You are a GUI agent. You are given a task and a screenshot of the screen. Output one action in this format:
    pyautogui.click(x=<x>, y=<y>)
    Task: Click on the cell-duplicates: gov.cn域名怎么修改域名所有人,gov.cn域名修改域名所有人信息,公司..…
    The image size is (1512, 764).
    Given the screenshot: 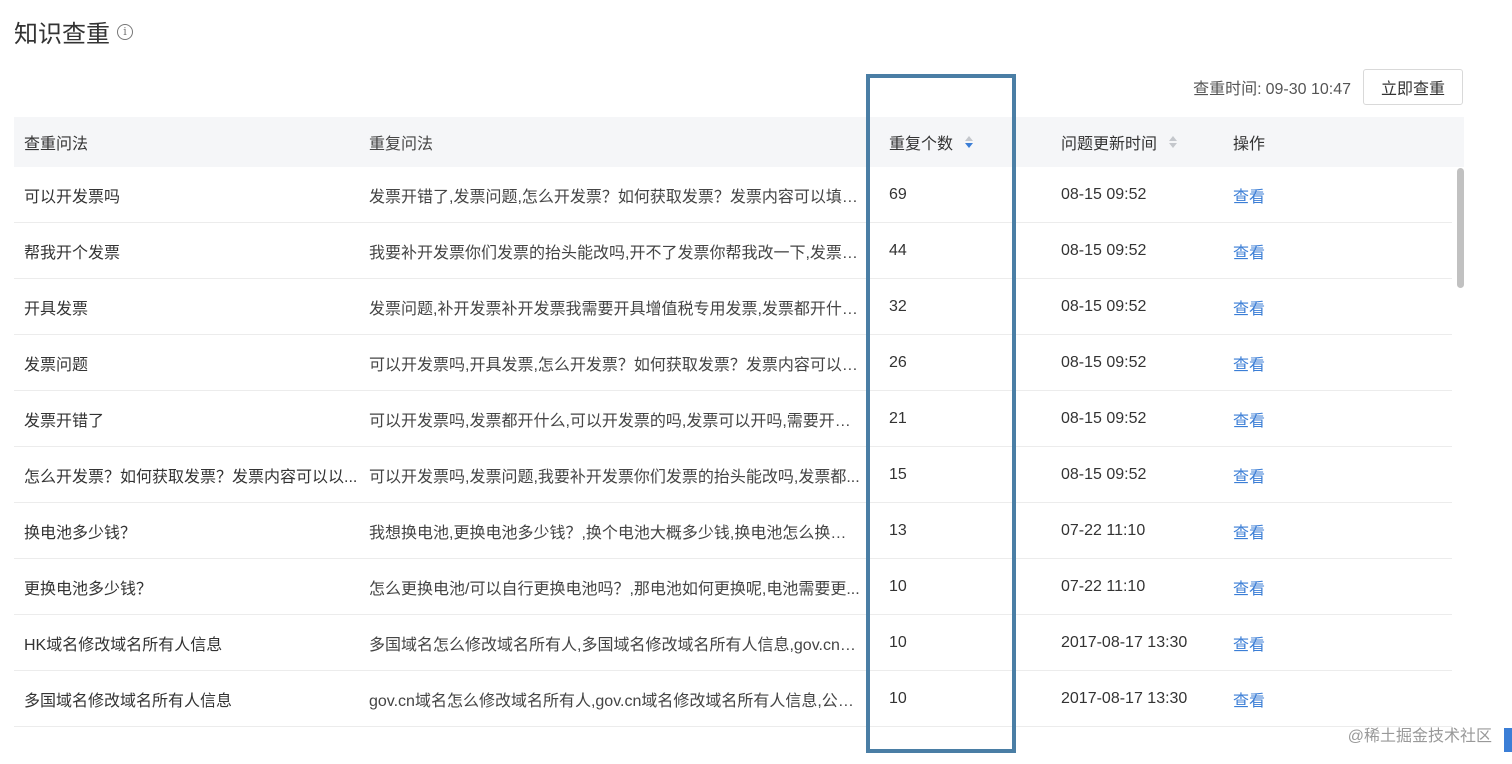 What is the action you would take?
    pyautogui.click(x=618, y=701)
    